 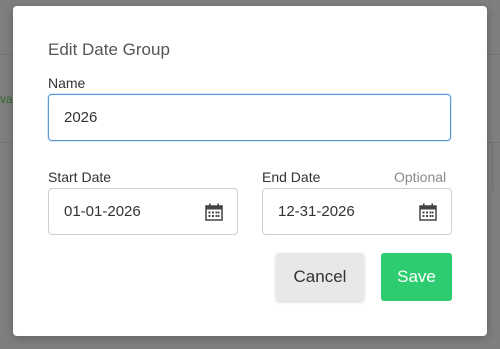 I want to click on end-date-label: End Date, so click(x=291, y=177).